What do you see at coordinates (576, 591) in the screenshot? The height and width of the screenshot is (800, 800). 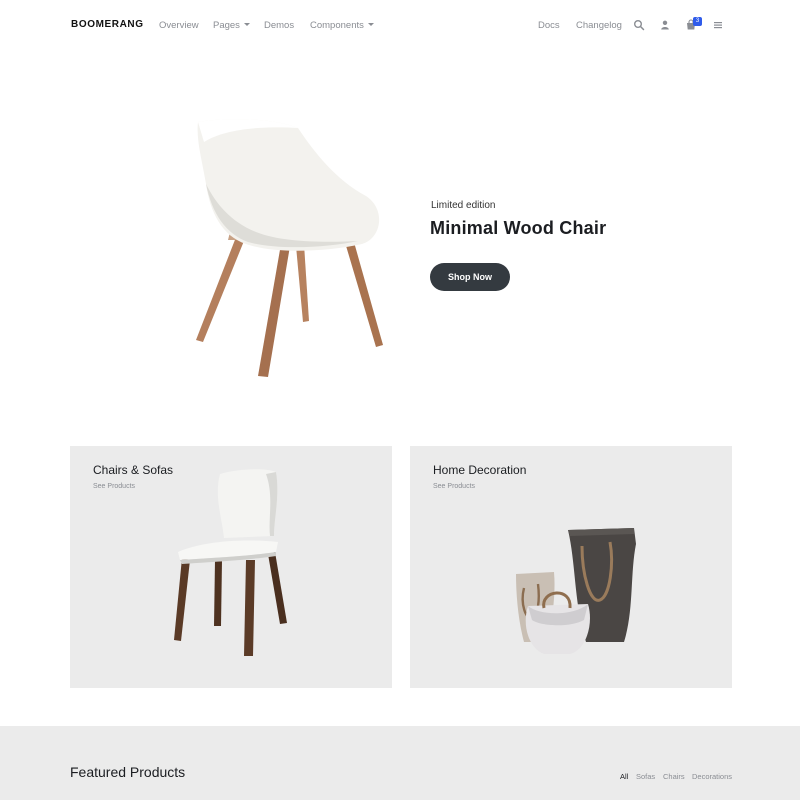 I see `decor-bags-image` at bounding box center [576, 591].